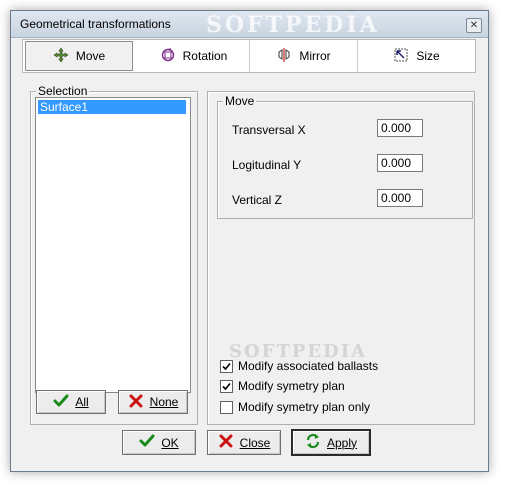  I want to click on close-button: Close, so click(244, 442).